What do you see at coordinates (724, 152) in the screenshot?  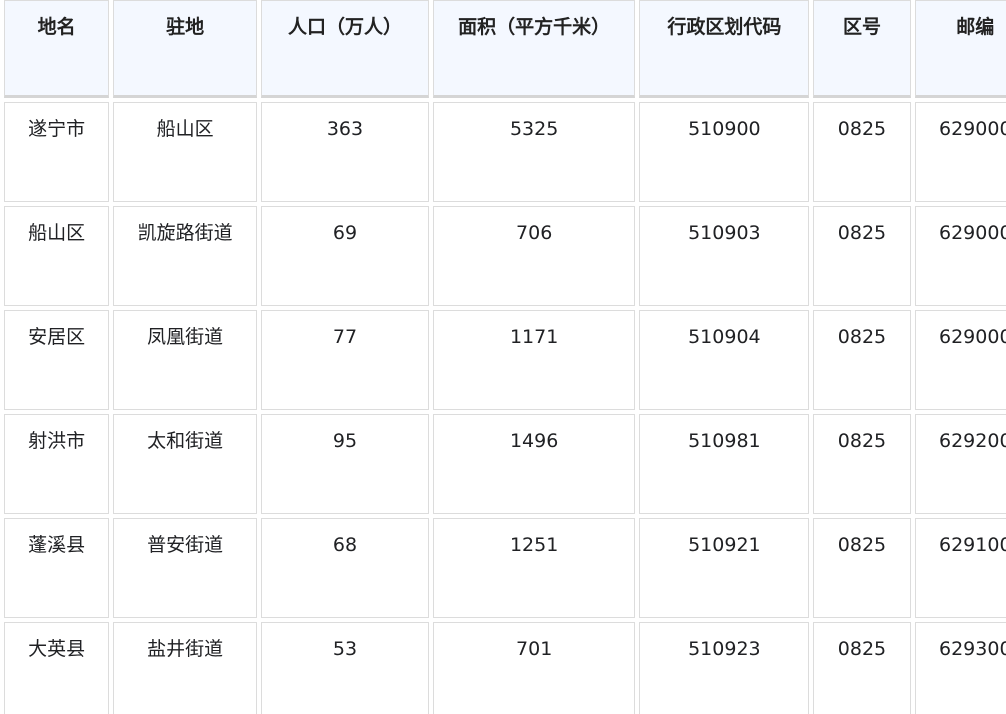 I see `cell-division-code: 510900` at bounding box center [724, 152].